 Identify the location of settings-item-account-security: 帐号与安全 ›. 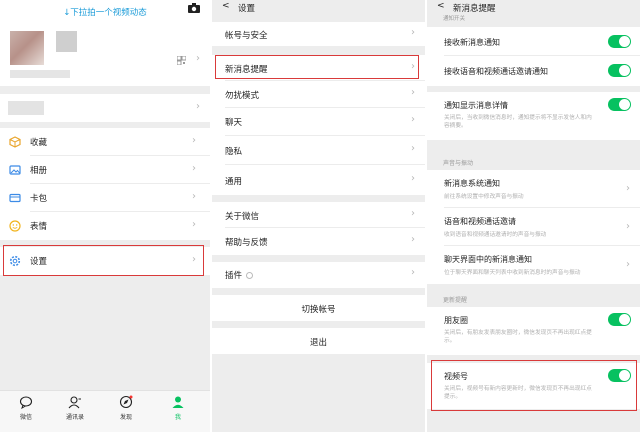
(318, 34).